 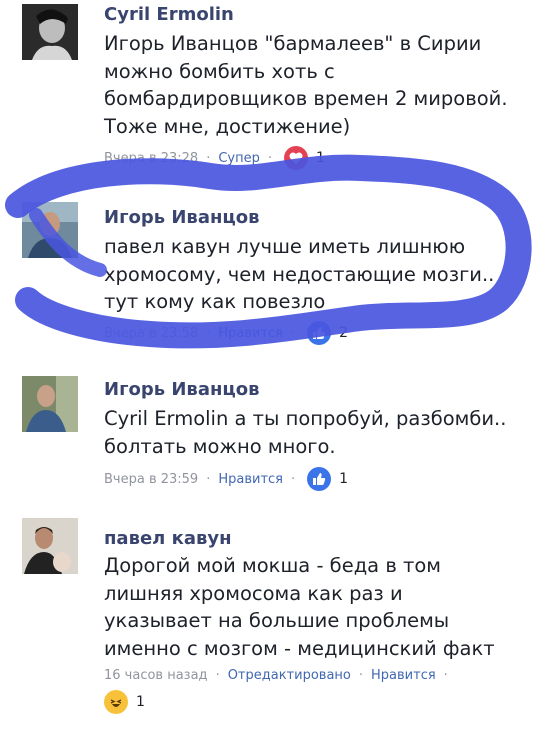 I want to click on comment-meta: Вчера в 23:59 · Нравится · 1, so click(x=226, y=479).